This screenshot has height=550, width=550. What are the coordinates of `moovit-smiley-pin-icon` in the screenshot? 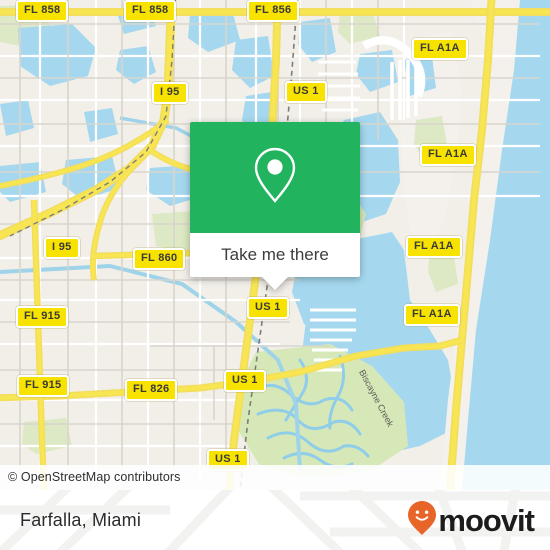 It's located at (422, 520).